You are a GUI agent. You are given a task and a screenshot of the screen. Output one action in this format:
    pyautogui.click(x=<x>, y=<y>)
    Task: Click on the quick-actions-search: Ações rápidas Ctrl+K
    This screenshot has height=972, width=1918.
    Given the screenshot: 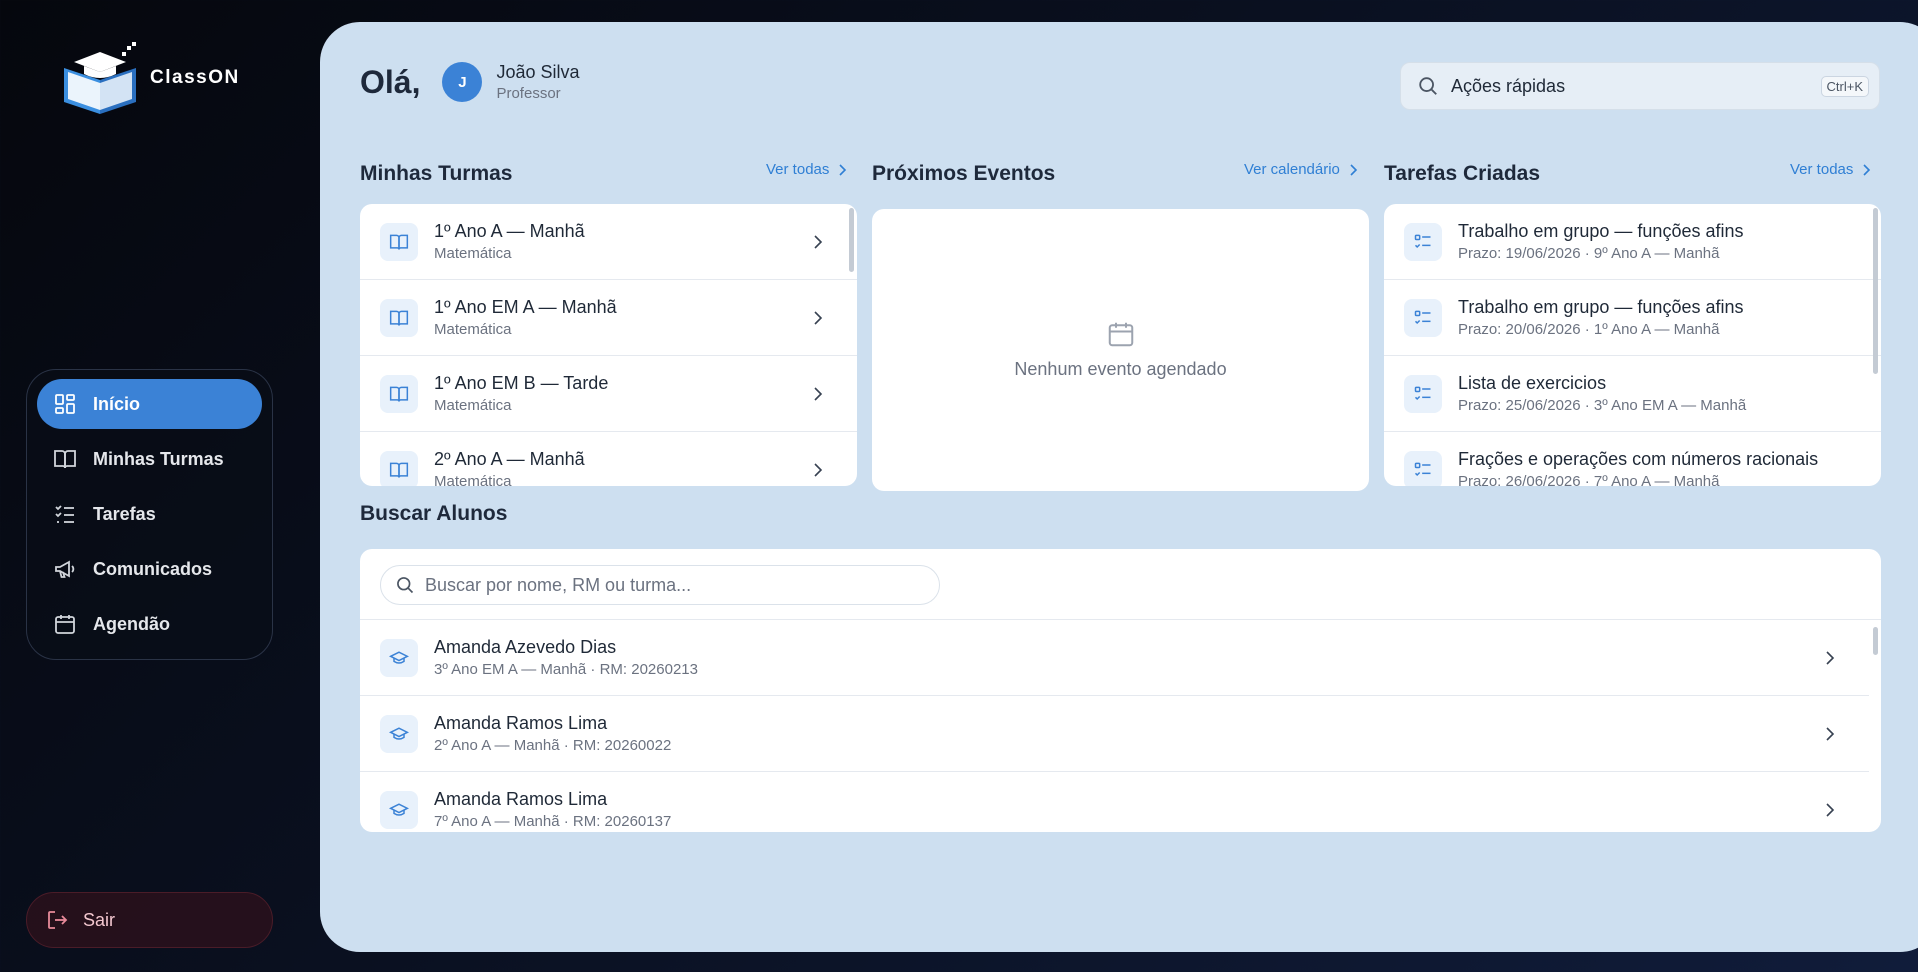 What is the action you would take?
    pyautogui.click(x=1640, y=86)
    